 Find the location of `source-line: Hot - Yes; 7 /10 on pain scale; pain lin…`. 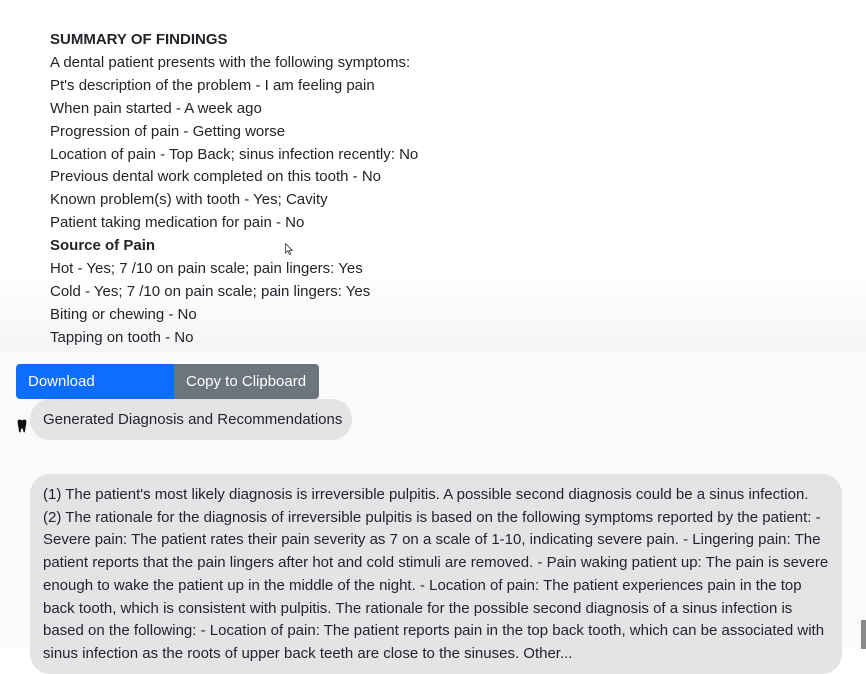

source-line: Hot - Yes; 7 /10 on pain scale; pain lin… is located at coordinates (206, 269).